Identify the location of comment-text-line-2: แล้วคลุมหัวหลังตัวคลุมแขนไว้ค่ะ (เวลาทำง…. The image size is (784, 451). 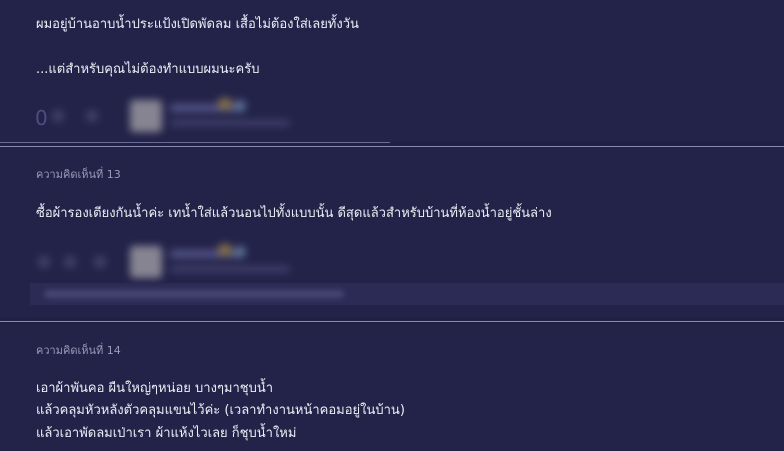
(220, 410).